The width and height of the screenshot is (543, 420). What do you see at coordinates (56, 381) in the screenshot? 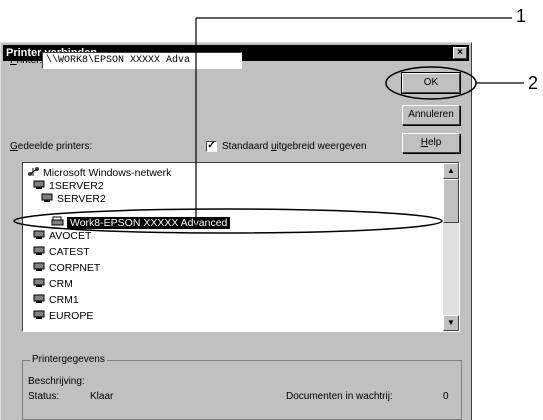
I see `description-label: Beschrijving:` at bounding box center [56, 381].